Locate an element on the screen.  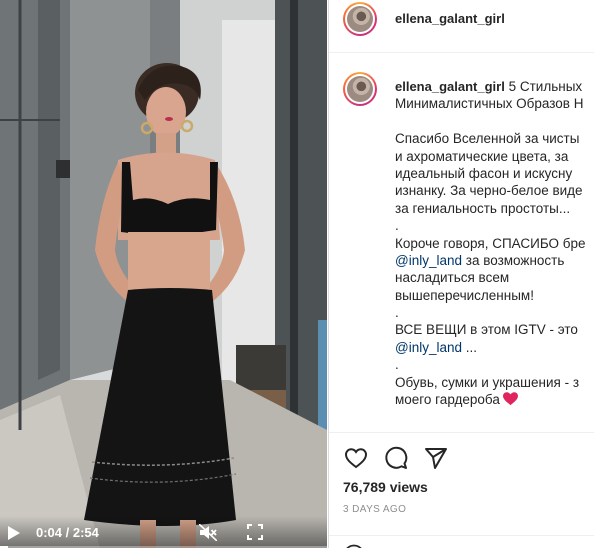
red-heart-emoji-icon is located at coordinates (510, 399).